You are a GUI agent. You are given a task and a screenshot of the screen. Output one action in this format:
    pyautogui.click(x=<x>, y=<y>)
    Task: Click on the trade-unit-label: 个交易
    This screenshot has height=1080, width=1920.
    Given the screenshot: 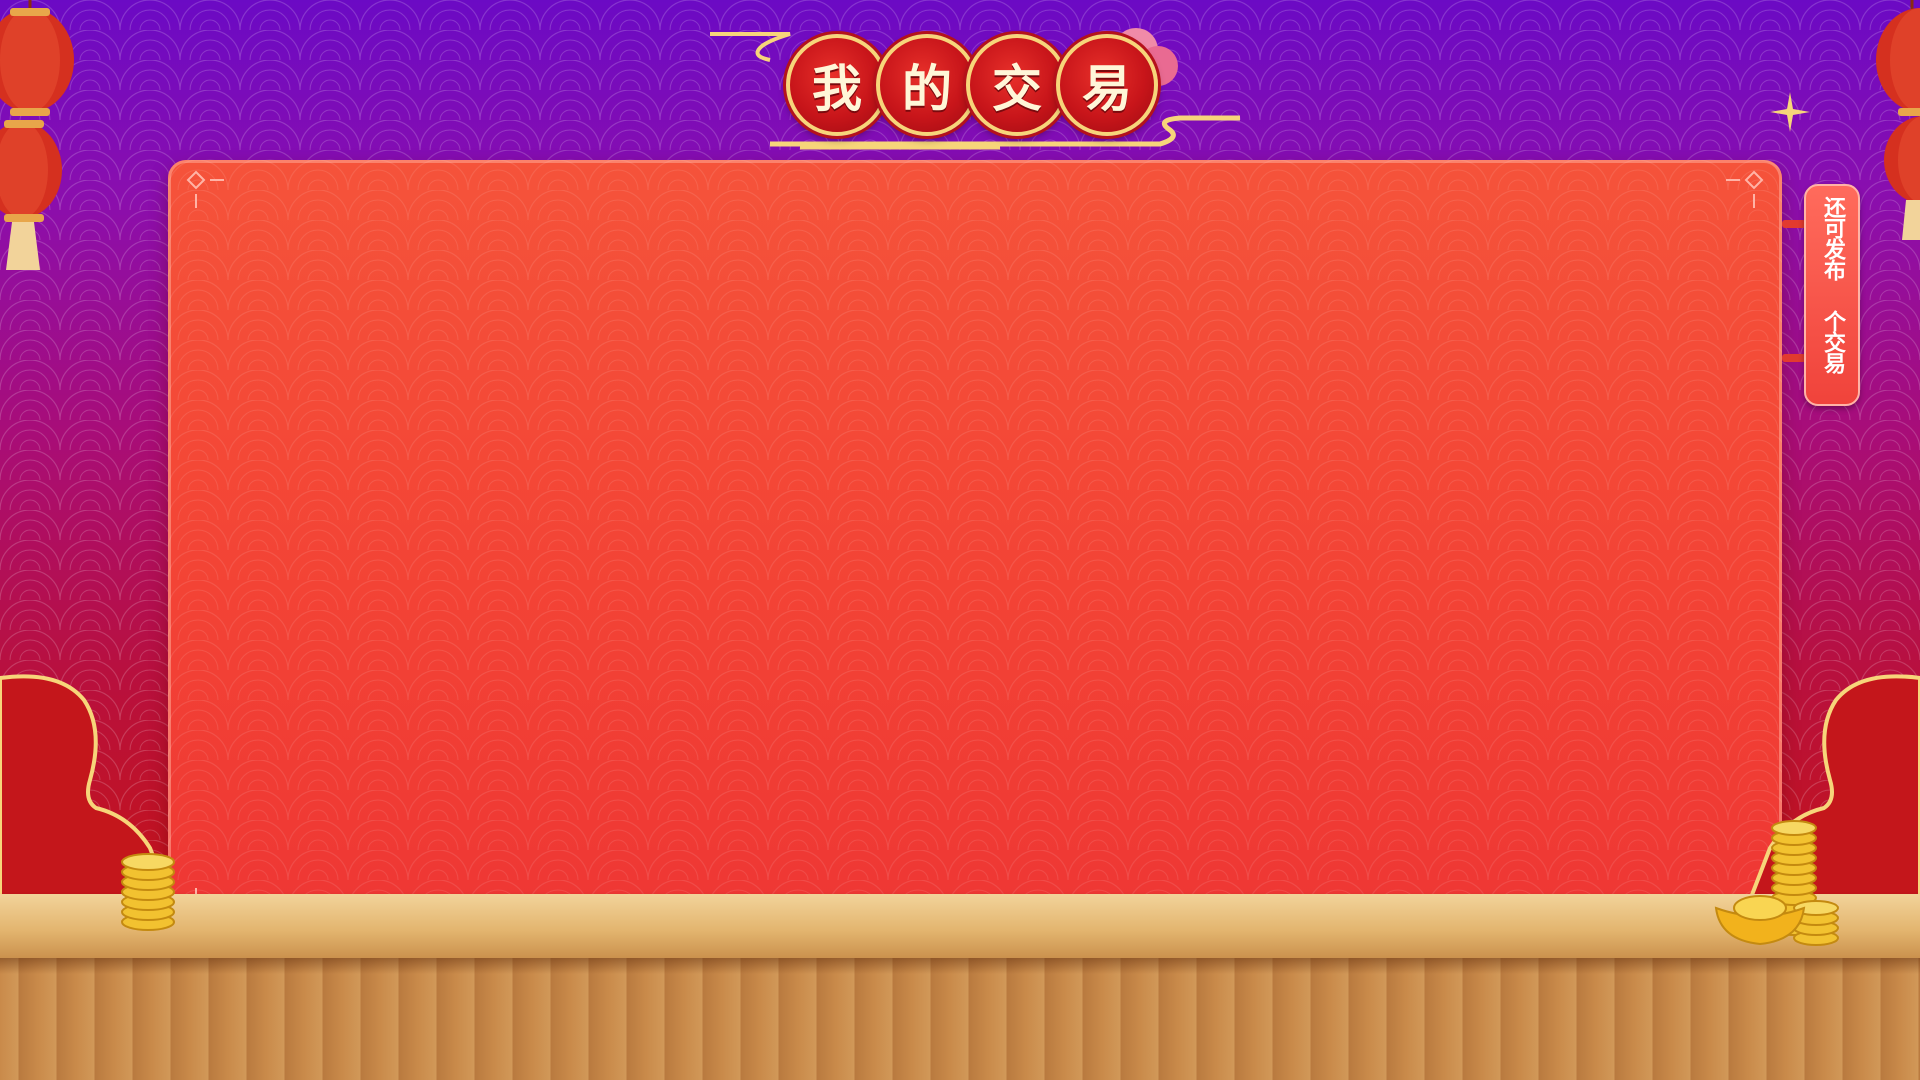 What is the action you would take?
    pyautogui.click(x=1832, y=341)
    